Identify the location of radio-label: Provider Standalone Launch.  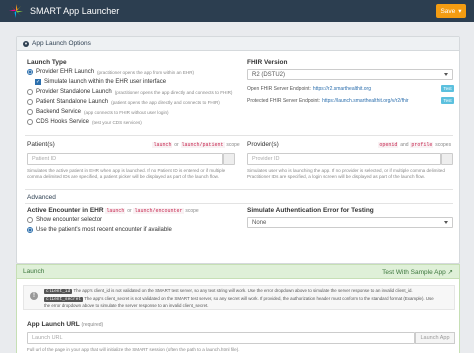
(74, 92).